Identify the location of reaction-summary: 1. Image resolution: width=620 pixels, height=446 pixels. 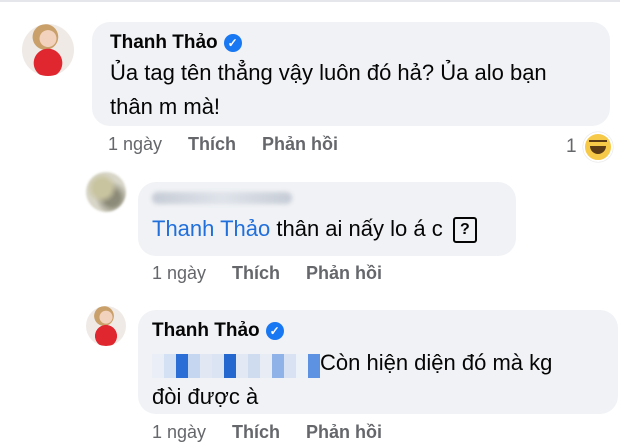
(589, 147).